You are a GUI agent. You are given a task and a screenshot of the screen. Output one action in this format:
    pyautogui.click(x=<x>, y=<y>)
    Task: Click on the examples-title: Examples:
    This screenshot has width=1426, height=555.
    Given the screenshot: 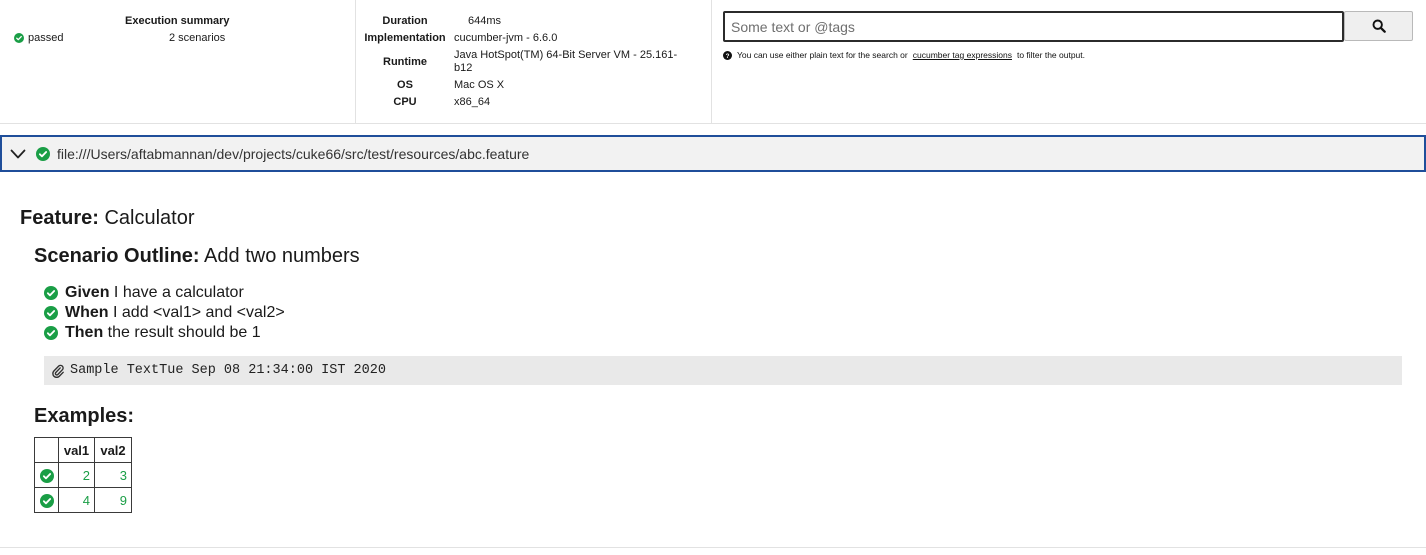 What is the action you would take?
    pyautogui.click(x=84, y=416)
    